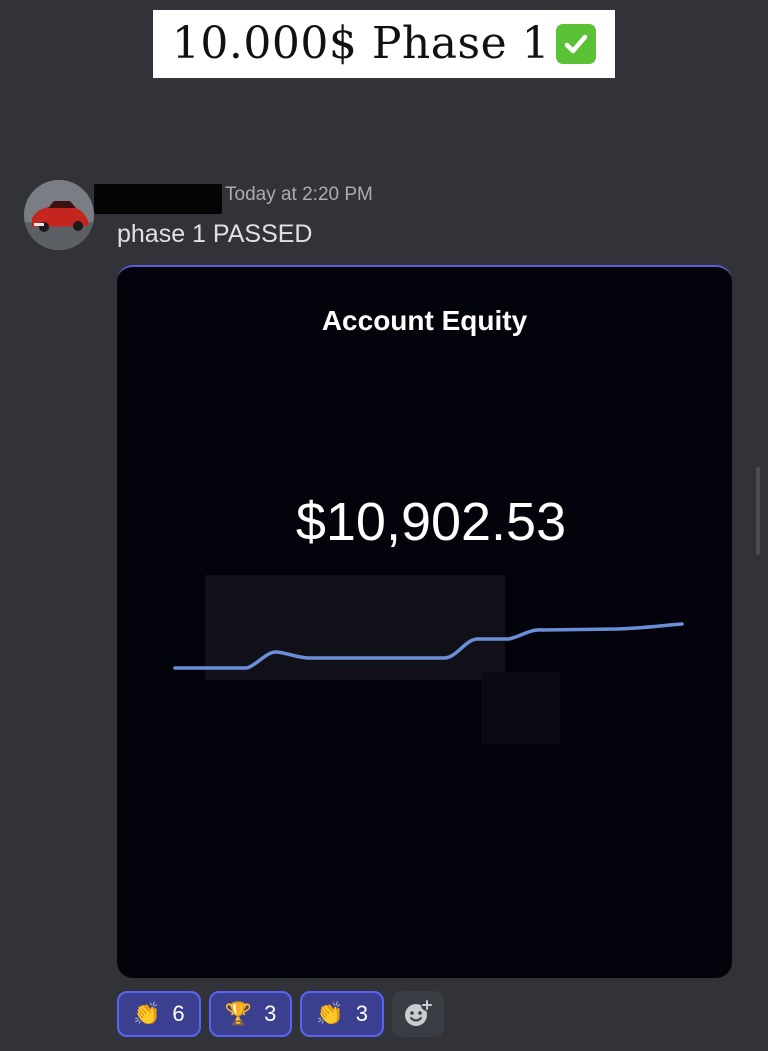 The height and width of the screenshot is (1051, 768). Describe the element at coordinates (361, 43) in the screenshot. I see `caption-text: 10.000$ Phase 1` at that location.